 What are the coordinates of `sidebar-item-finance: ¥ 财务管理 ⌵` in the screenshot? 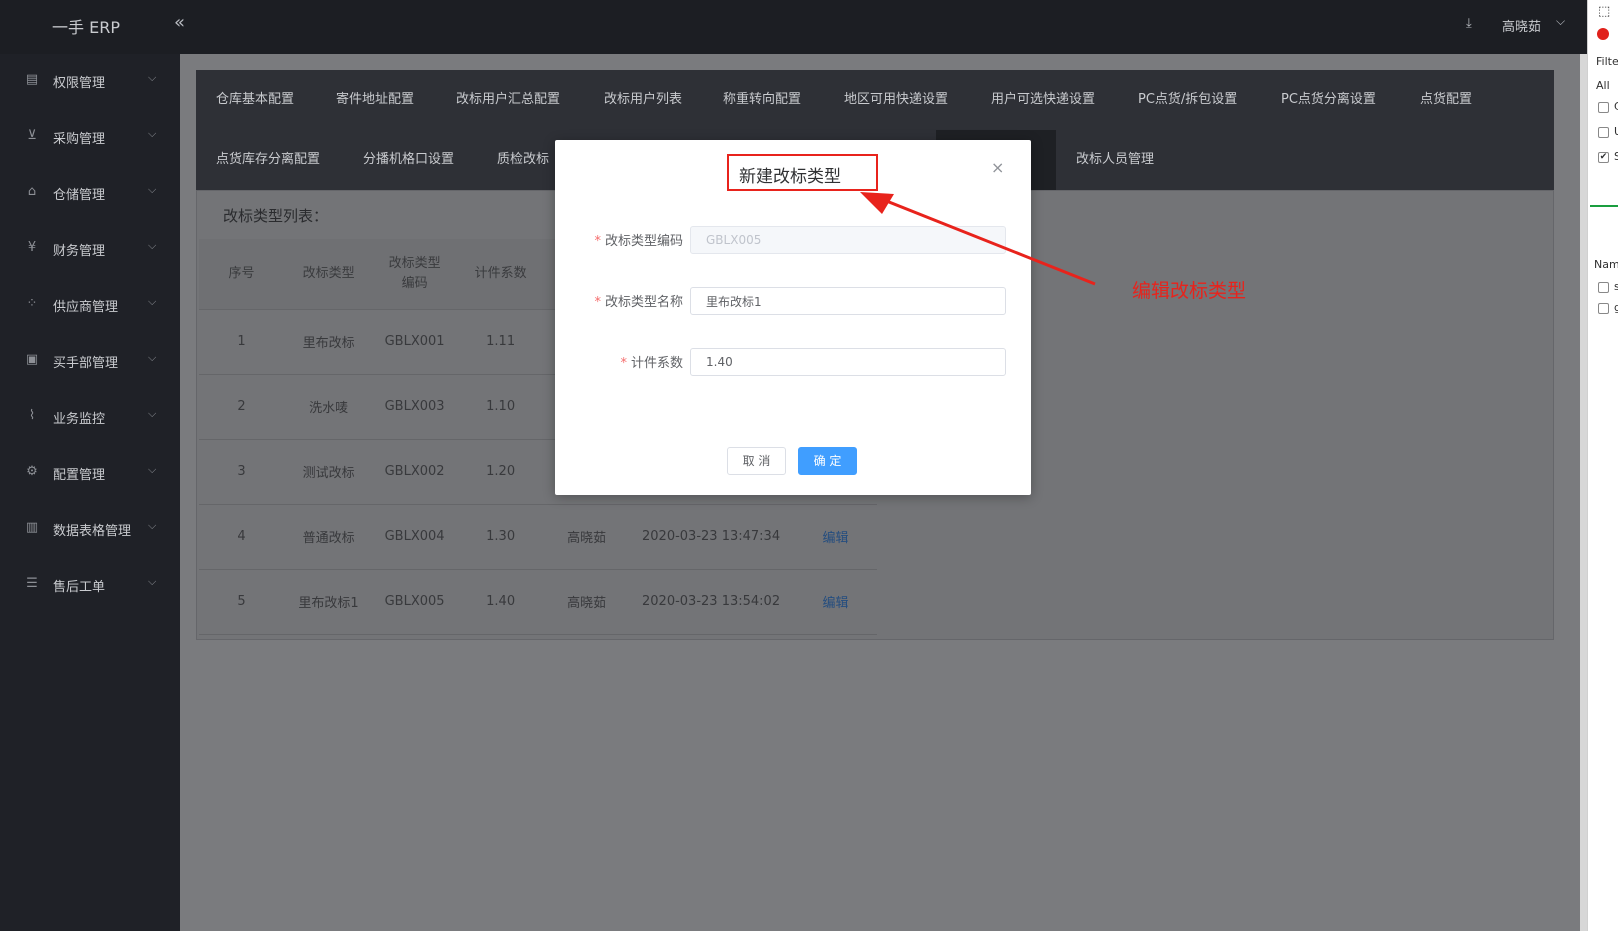 It's located at (90, 249).